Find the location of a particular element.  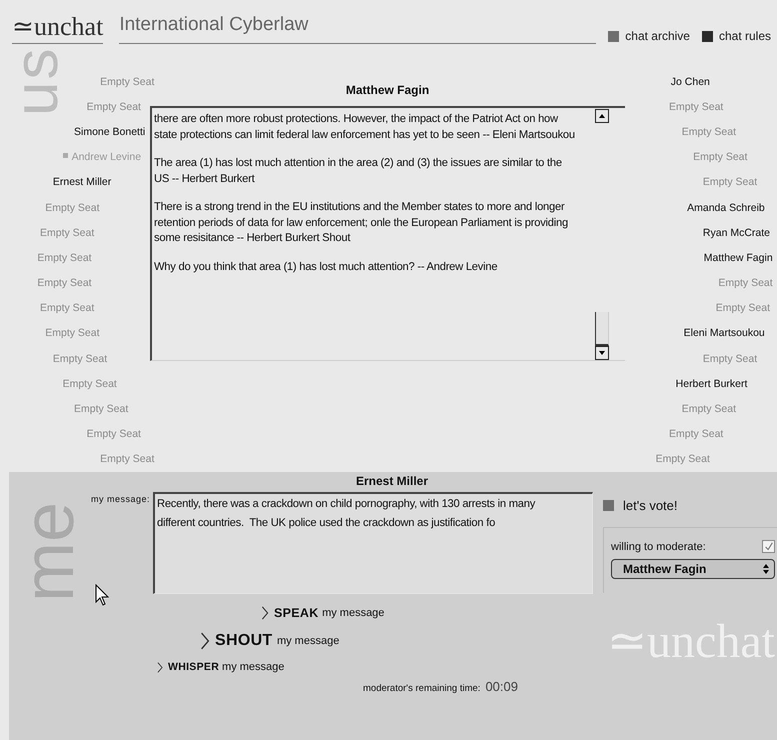

header-link: chat rules is located at coordinates (736, 36).